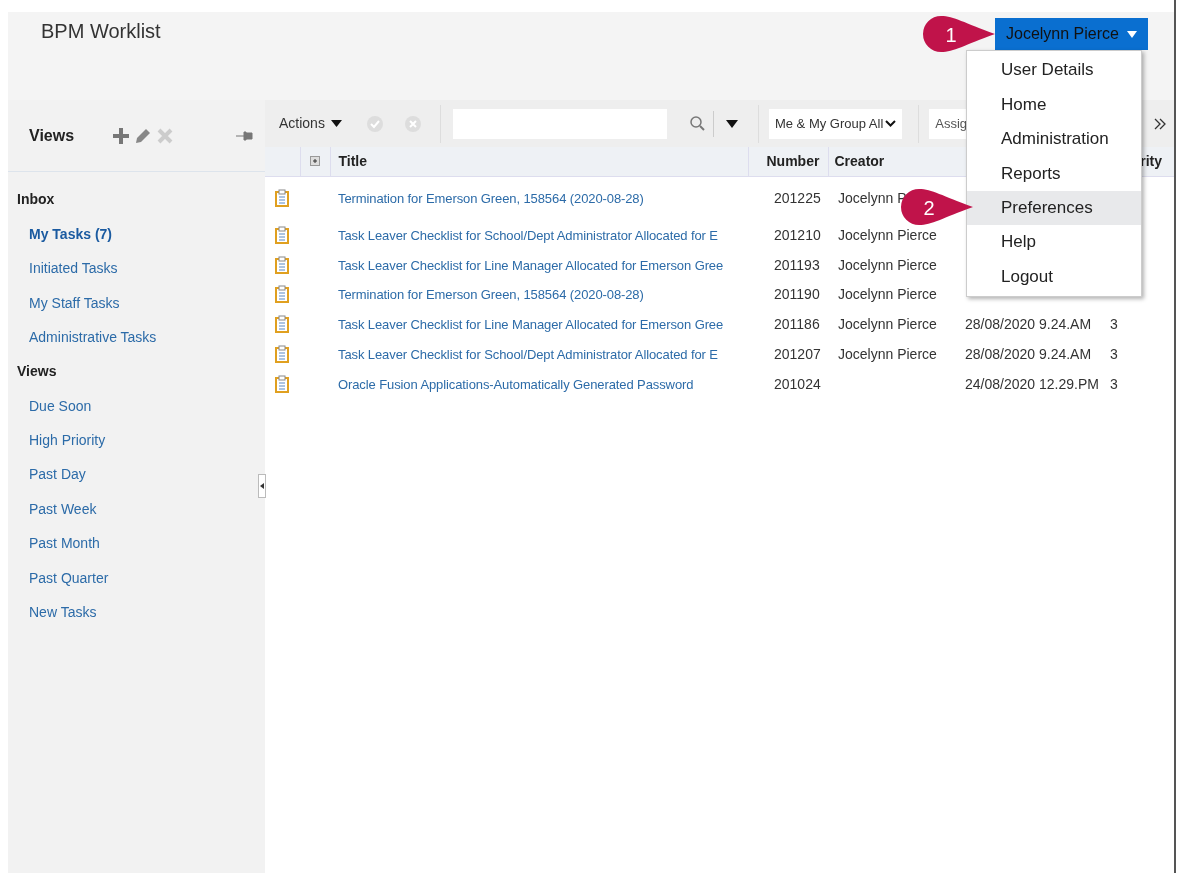  I want to click on view-link: Past Day, so click(57, 474).